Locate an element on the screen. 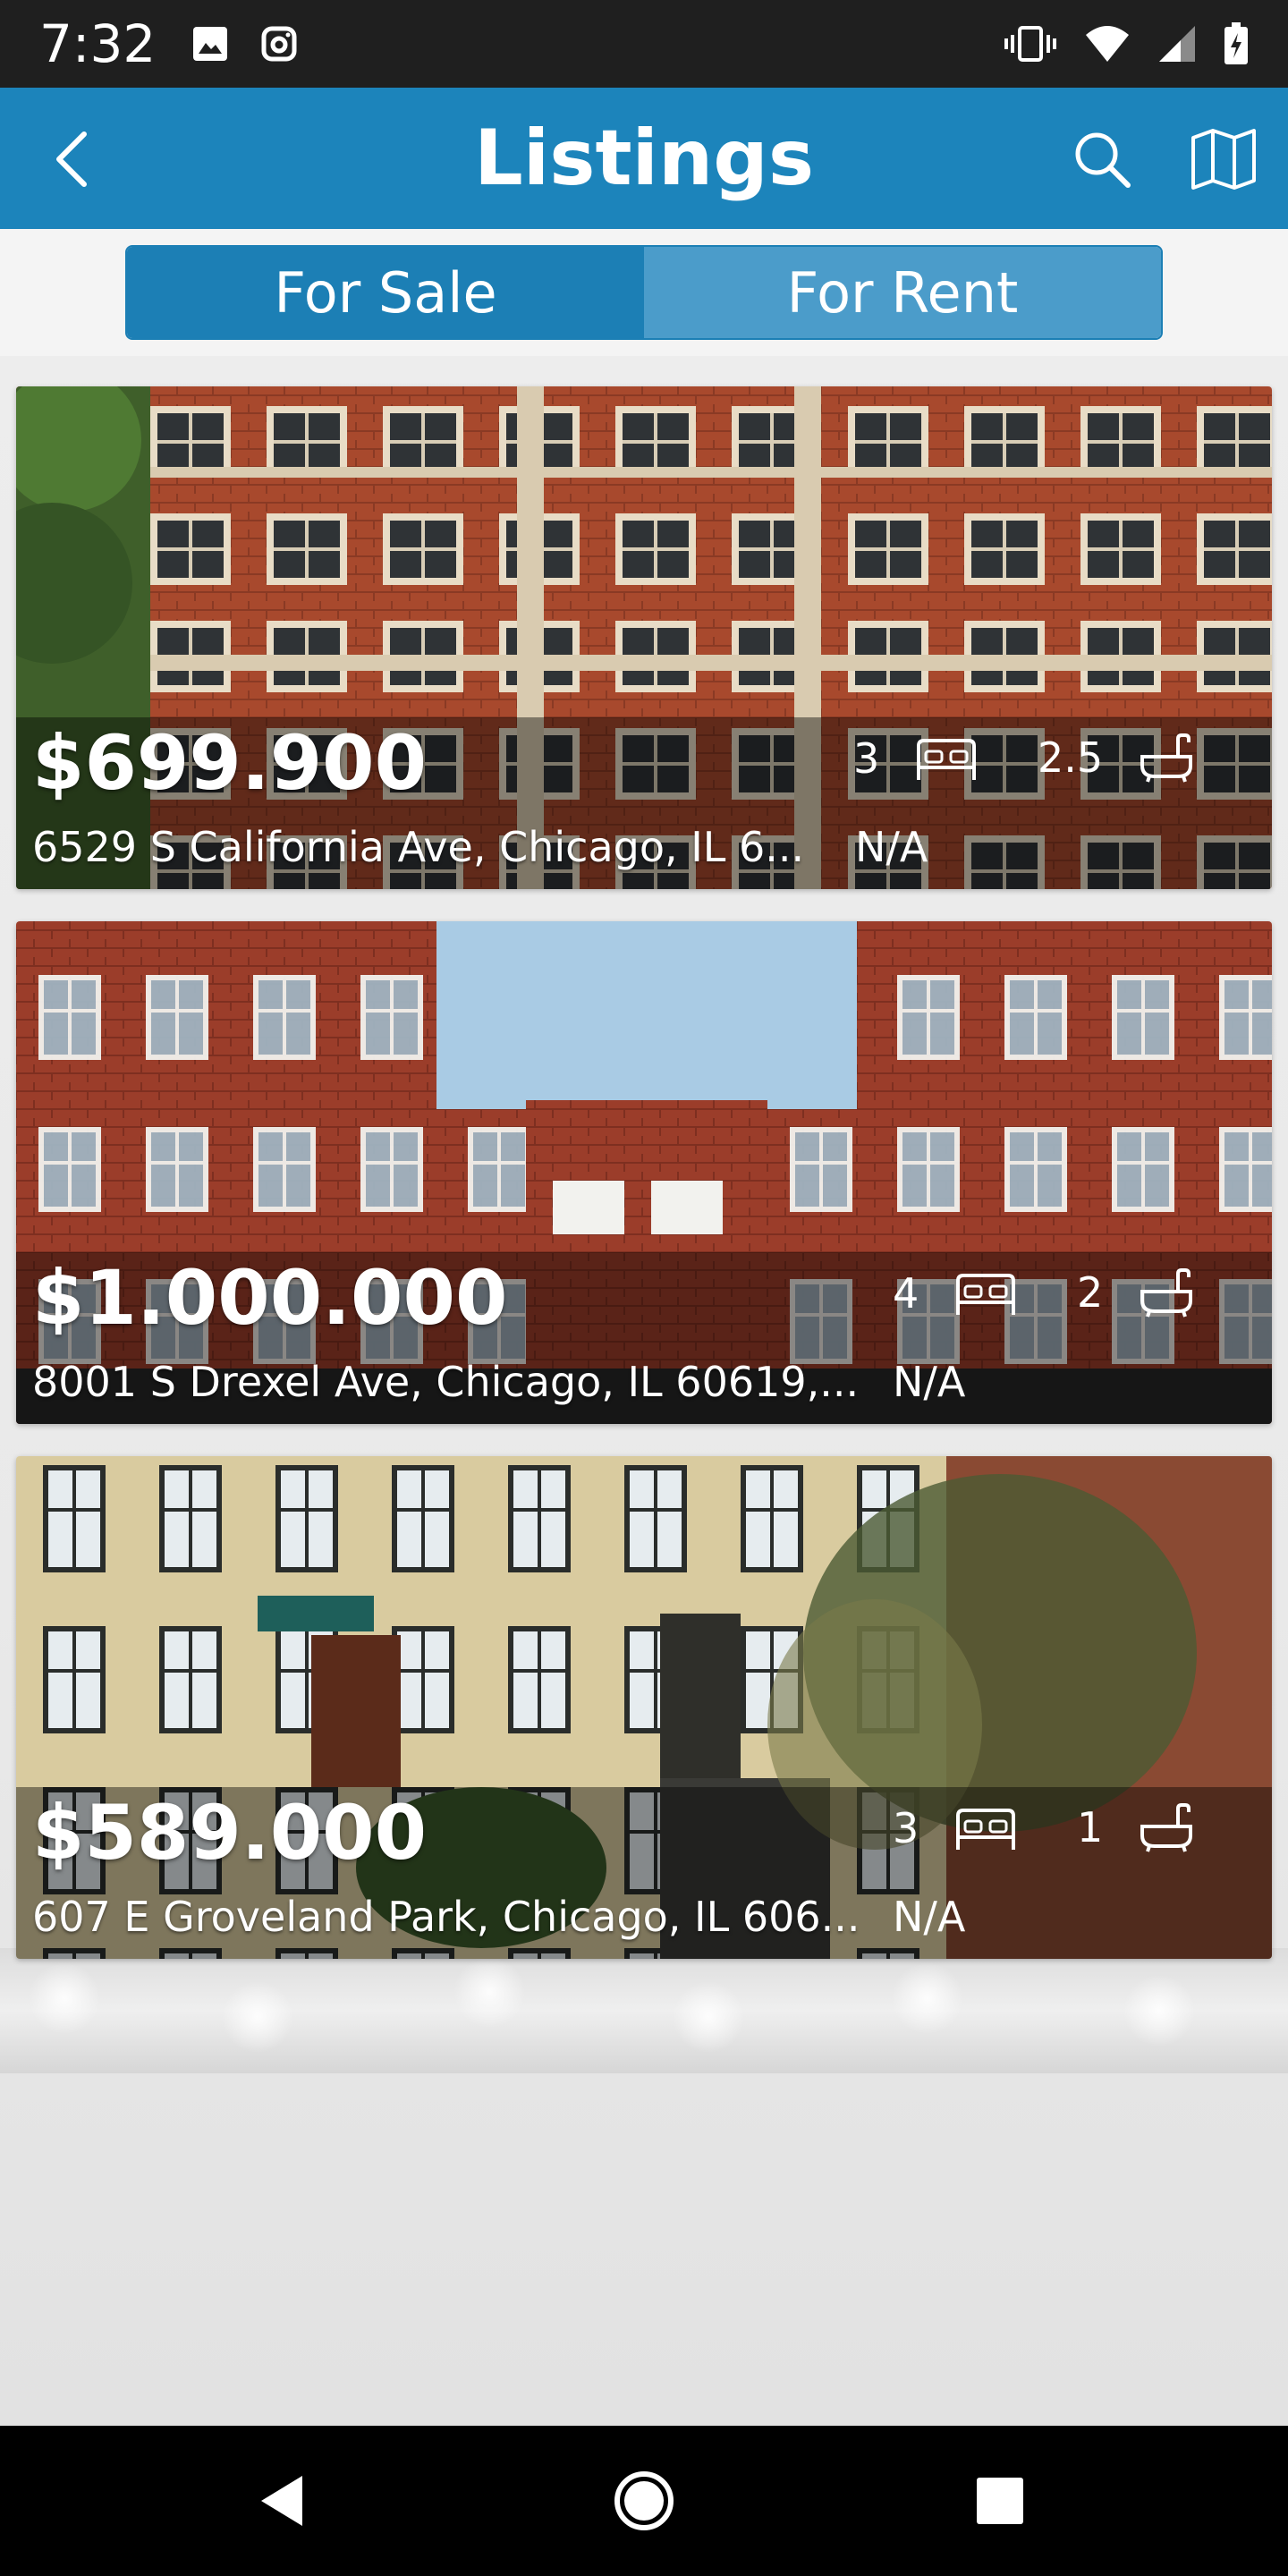 Image resolution: width=1288 pixels, height=2576 pixels. baths-stat: 1 is located at coordinates (1135, 1827).